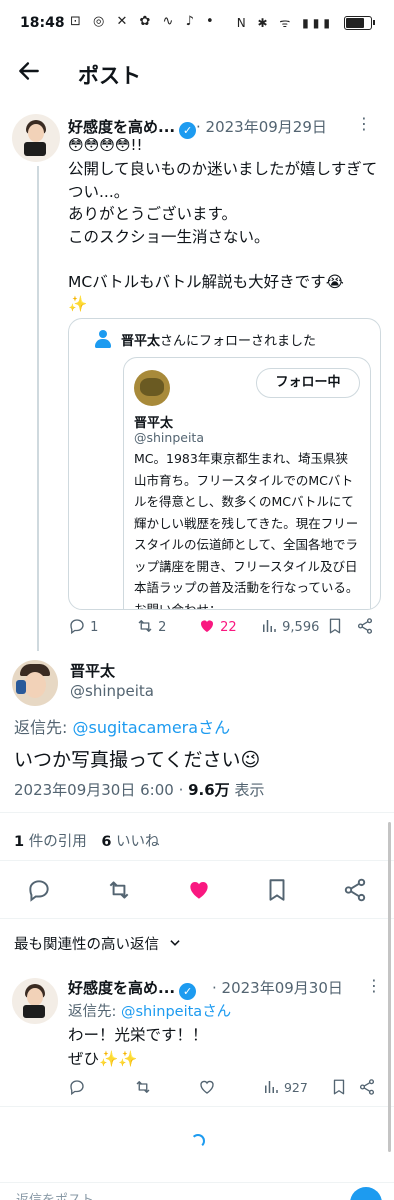 This screenshot has height=1200, width=394. I want to click on views-button: 927, so click(285, 1087).